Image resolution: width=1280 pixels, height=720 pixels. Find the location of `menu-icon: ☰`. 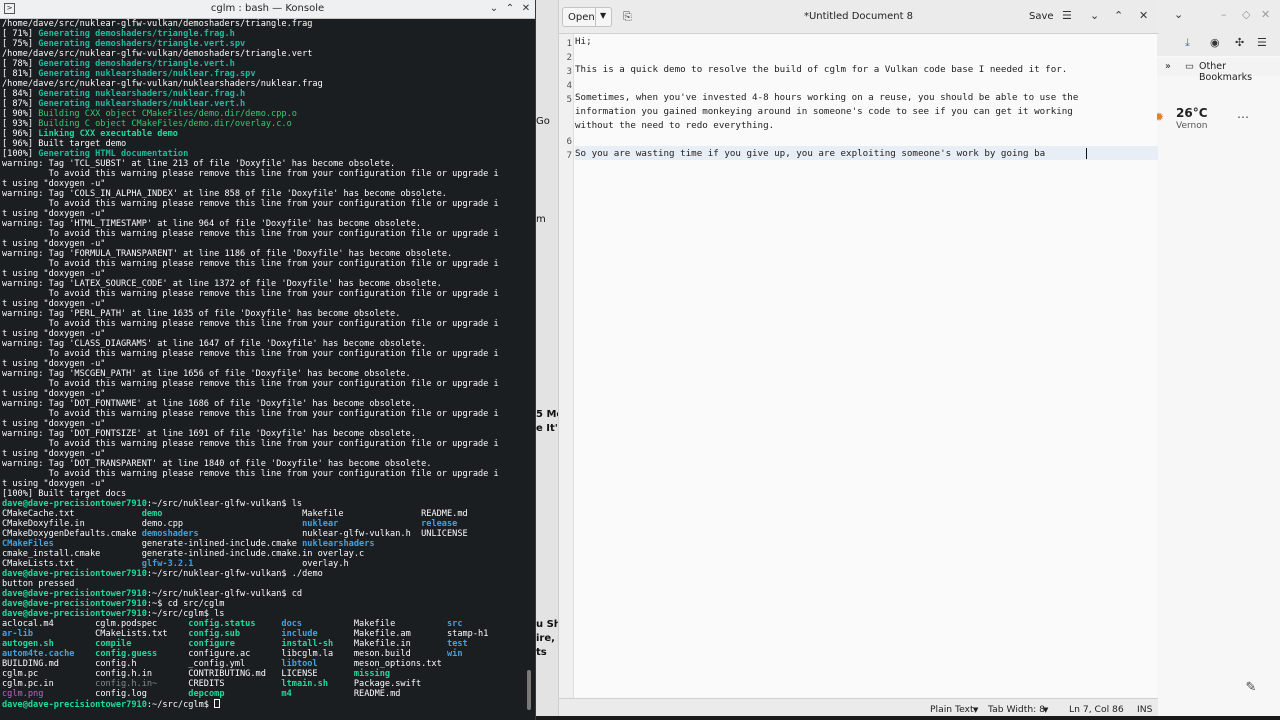

menu-icon: ☰ is located at coordinates (1262, 42).